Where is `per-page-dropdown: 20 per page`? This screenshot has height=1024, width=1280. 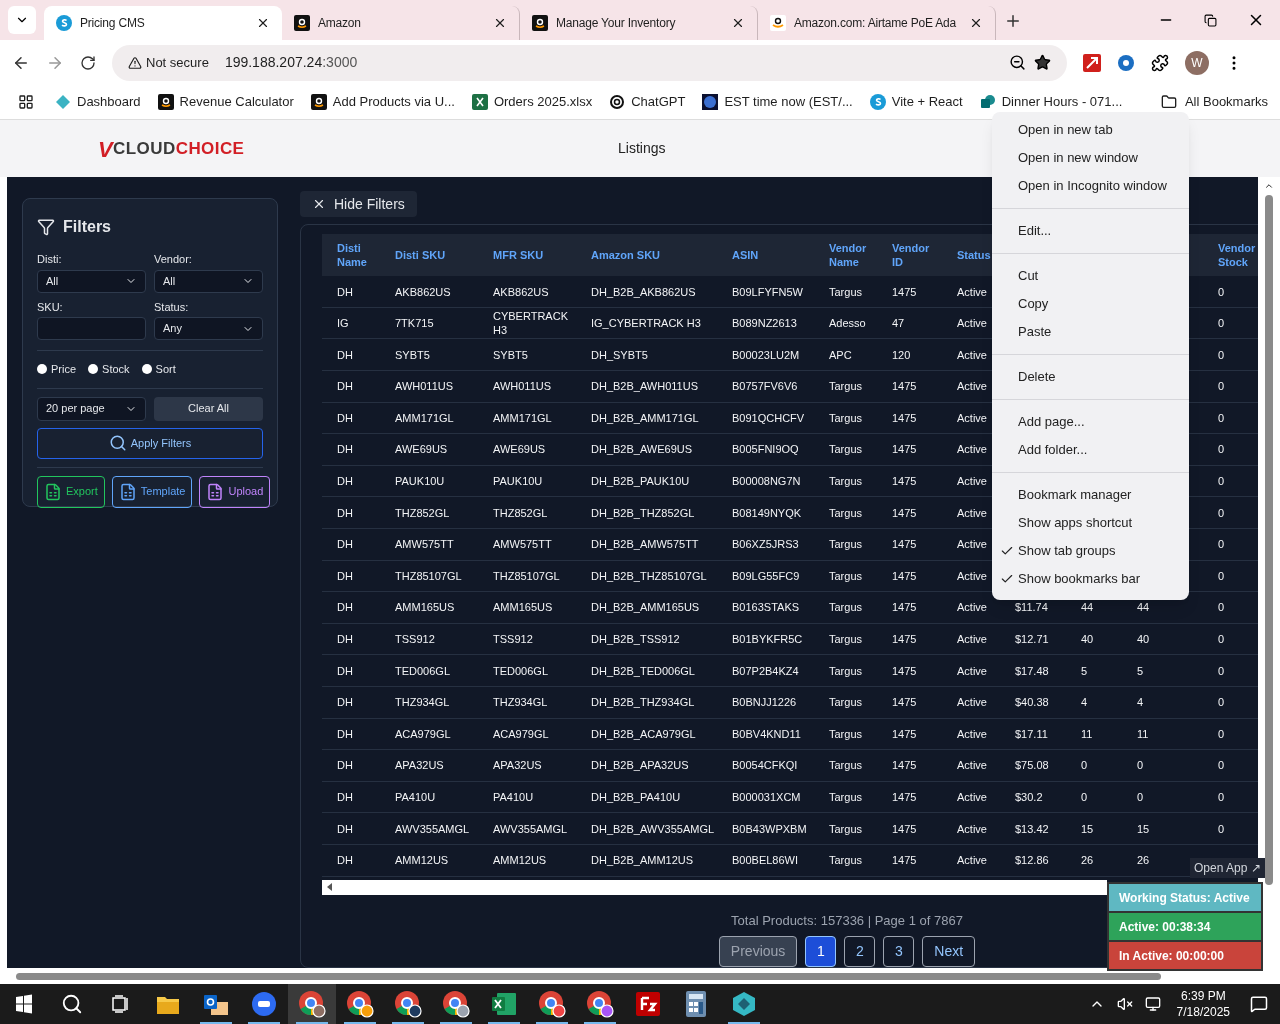
per-page-dropdown: 20 per page is located at coordinates (91, 408).